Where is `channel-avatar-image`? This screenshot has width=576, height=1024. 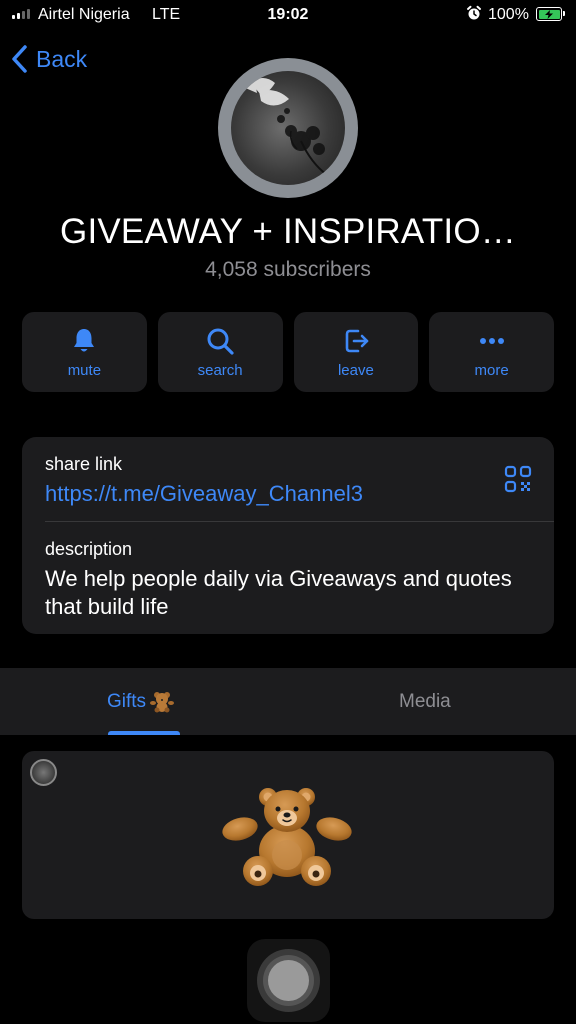 channel-avatar-image is located at coordinates (288, 128).